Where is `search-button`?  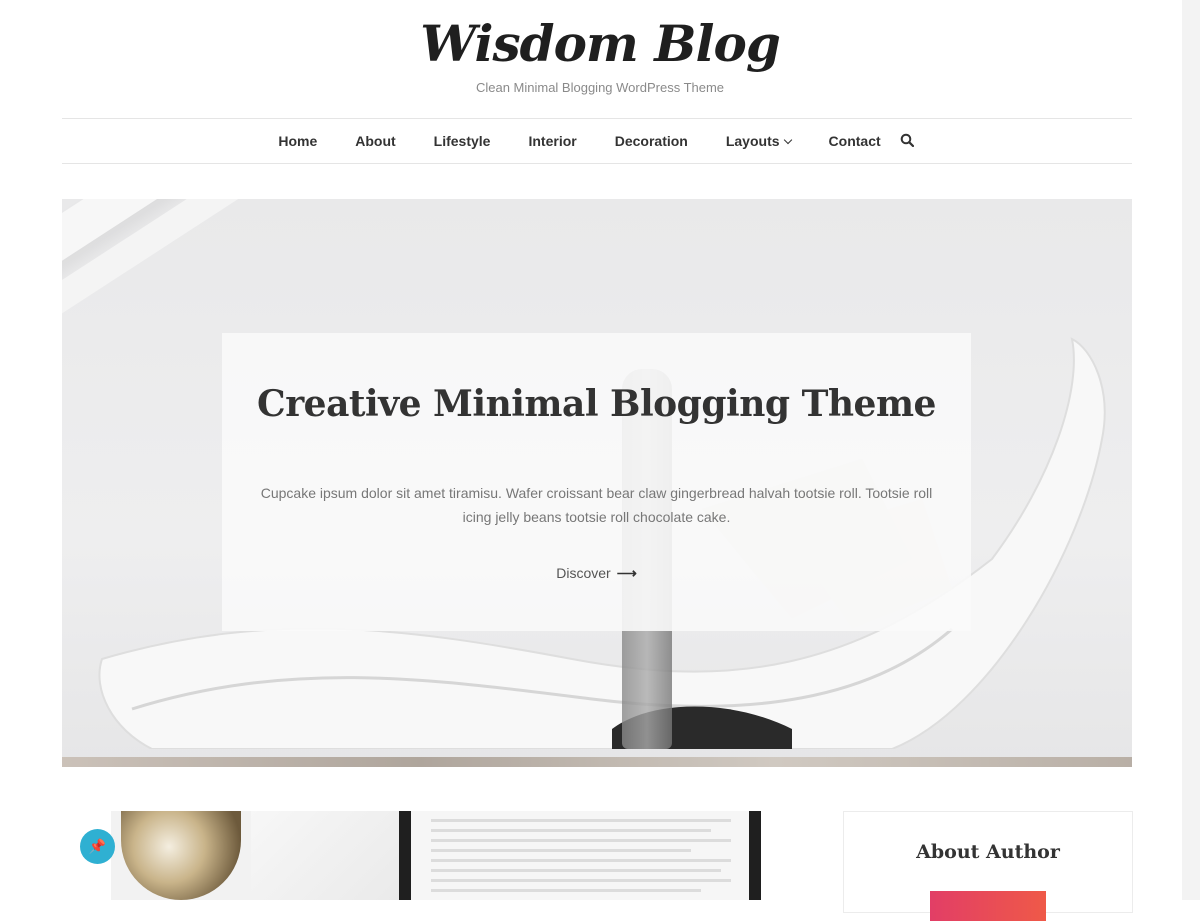 search-button is located at coordinates (908, 141).